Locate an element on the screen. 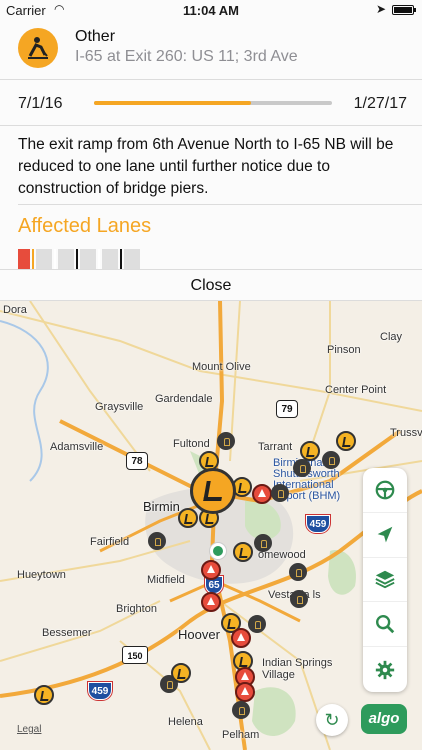 The height and width of the screenshot is (750, 422). place-label: Tarrant is located at coordinates (275, 447).